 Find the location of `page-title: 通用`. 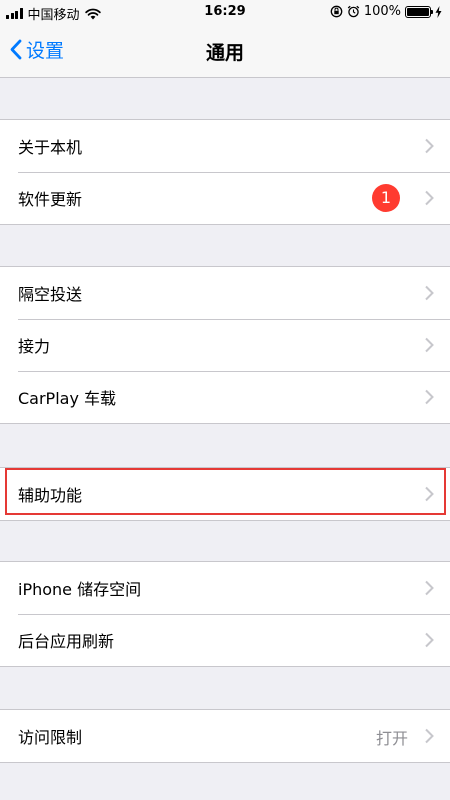

page-title: 通用 is located at coordinates (224, 53).